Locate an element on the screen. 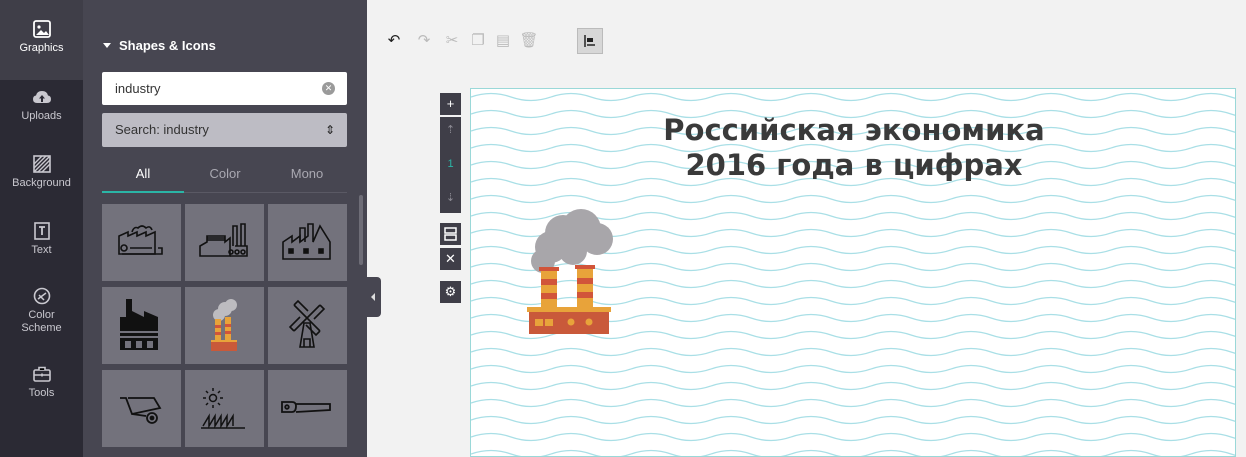 The image size is (1246, 457). nav-uploads-label: Uploads is located at coordinates (41, 116).